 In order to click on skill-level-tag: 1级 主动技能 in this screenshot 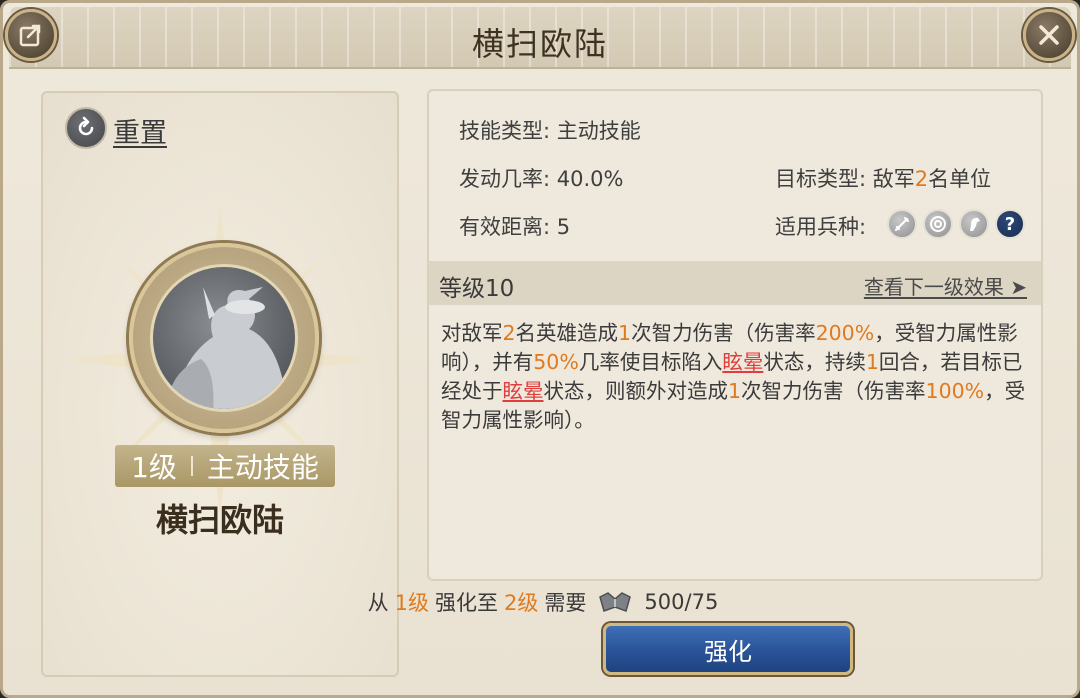, I will do `click(225, 466)`.